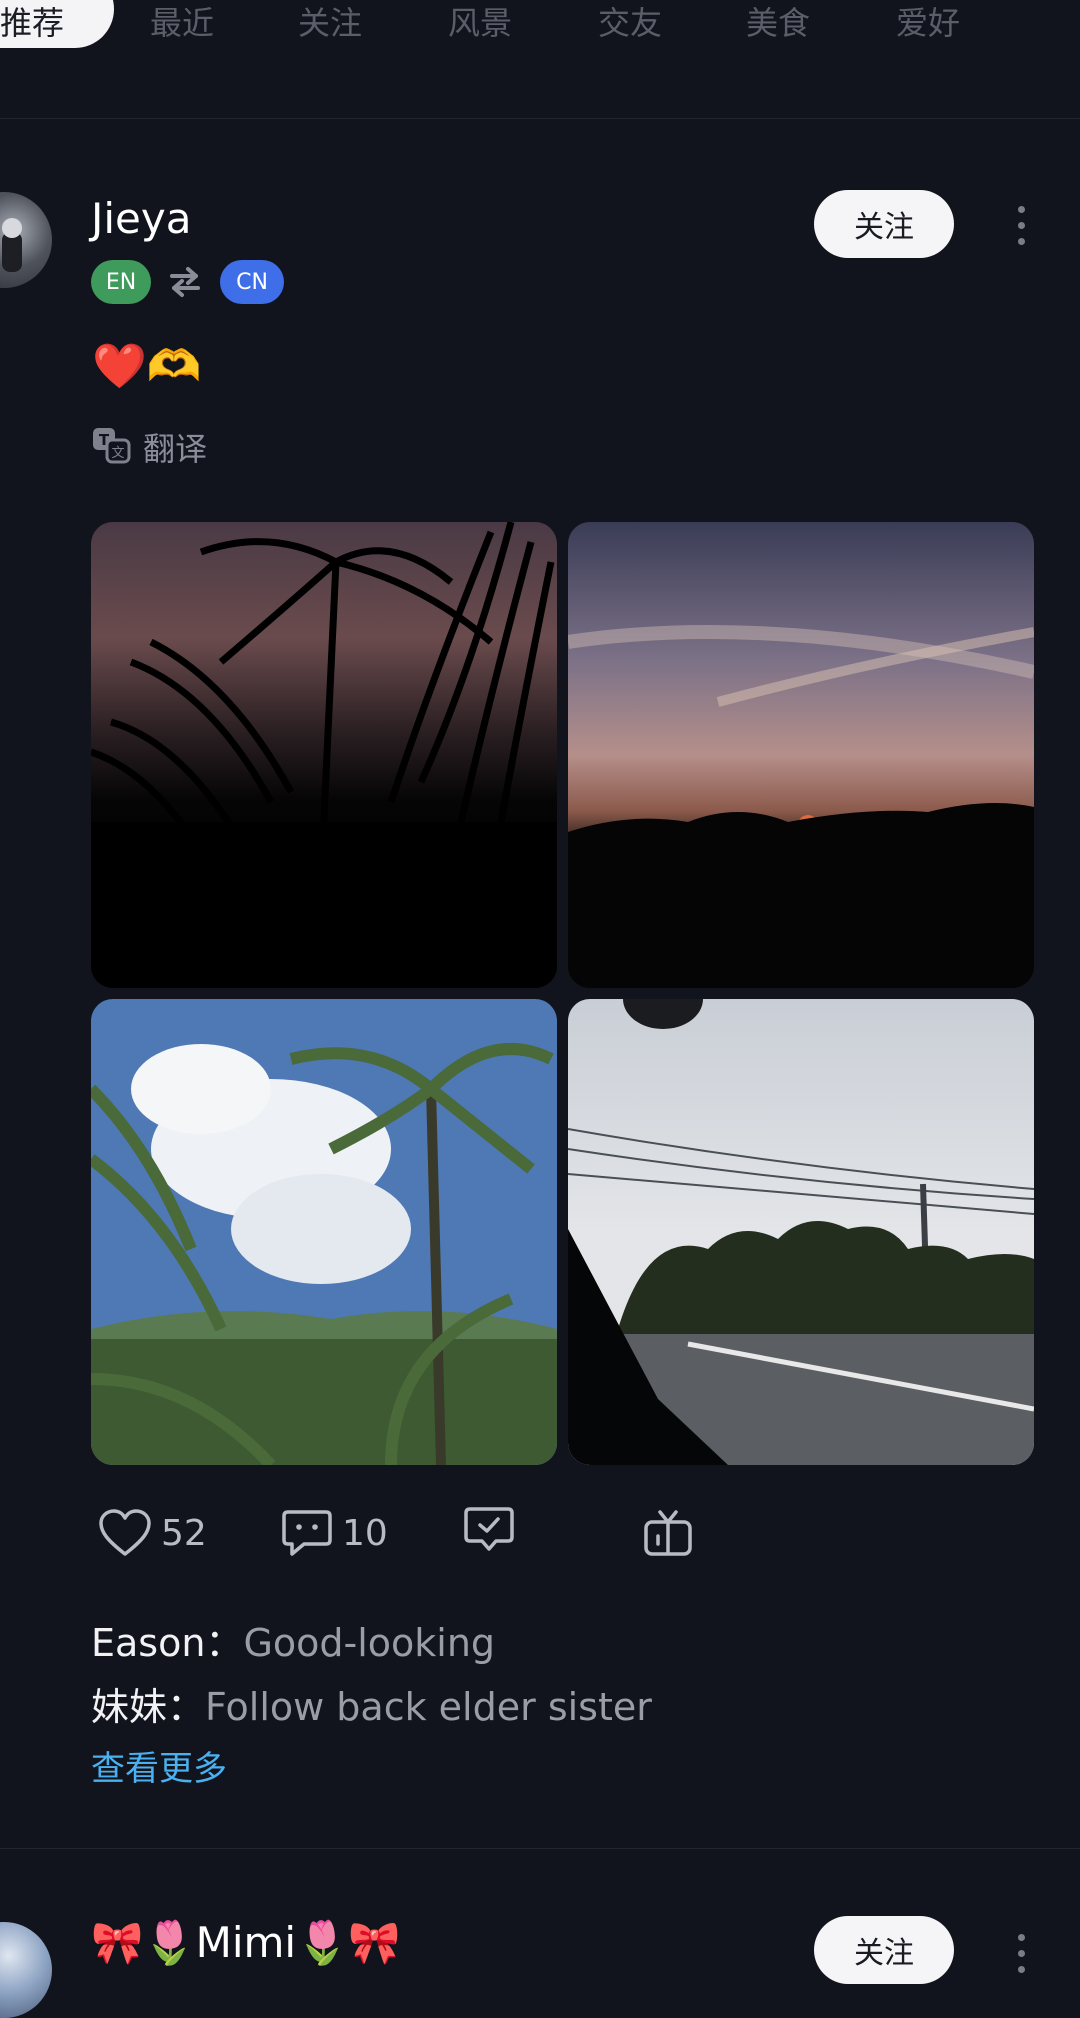 This screenshot has width=1080, height=2018. I want to click on post-divider, so click(540, 1848).